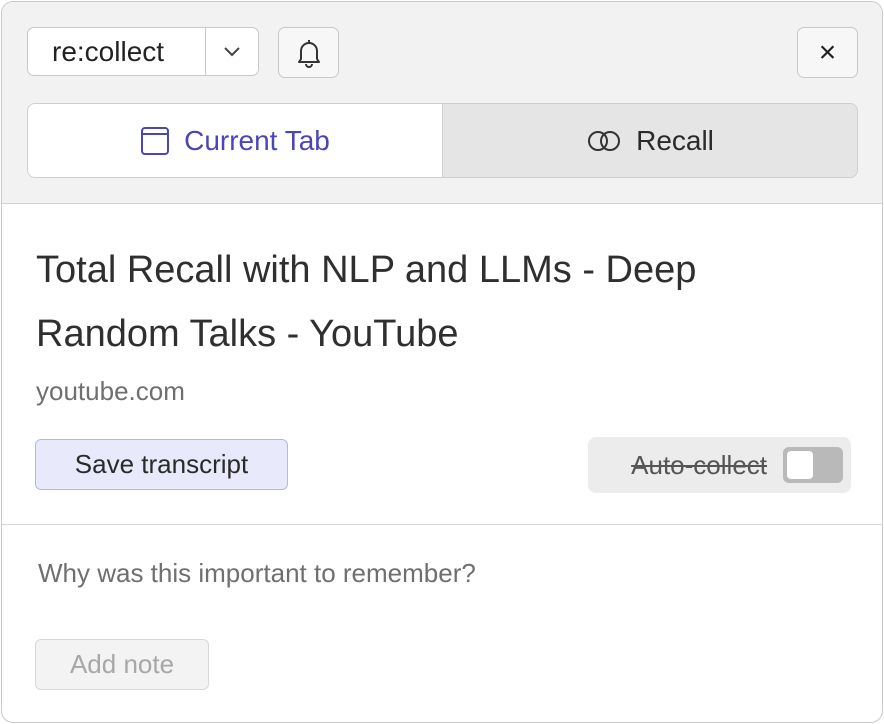 This screenshot has height=724, width=884. I want to click on save-transcript-button: Save transcript, so click(161, 464).